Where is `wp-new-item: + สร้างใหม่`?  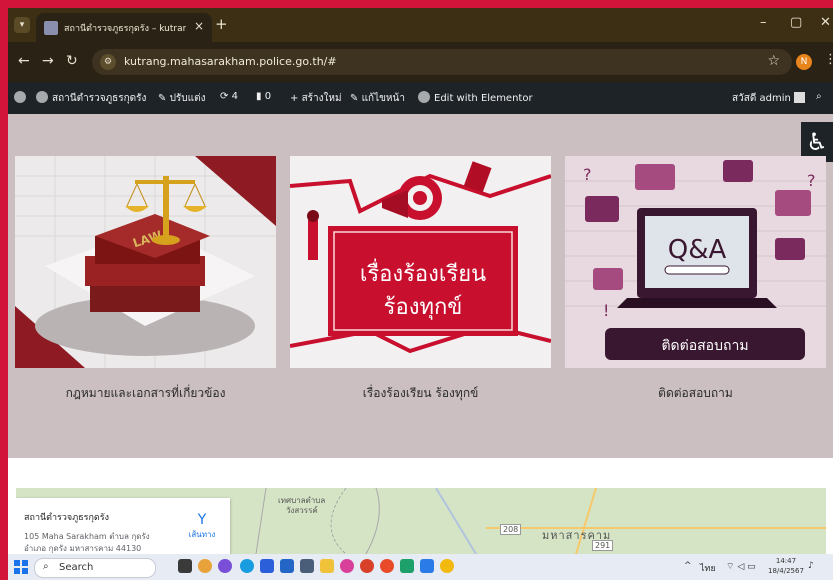
wp-new-item: + สร้างใหม่ is located at coordinates (316, 98).